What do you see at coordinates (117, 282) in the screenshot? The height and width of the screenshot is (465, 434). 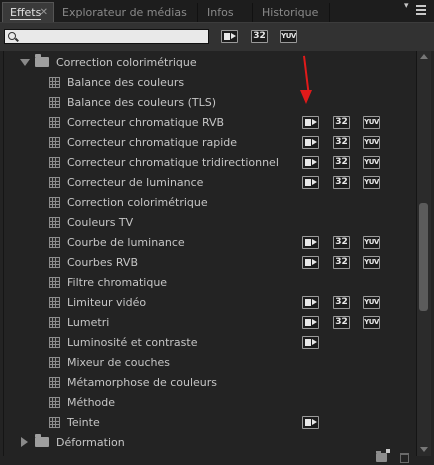 I see `effect-label: Filtre chromatique` at bounding box center [117, 282].